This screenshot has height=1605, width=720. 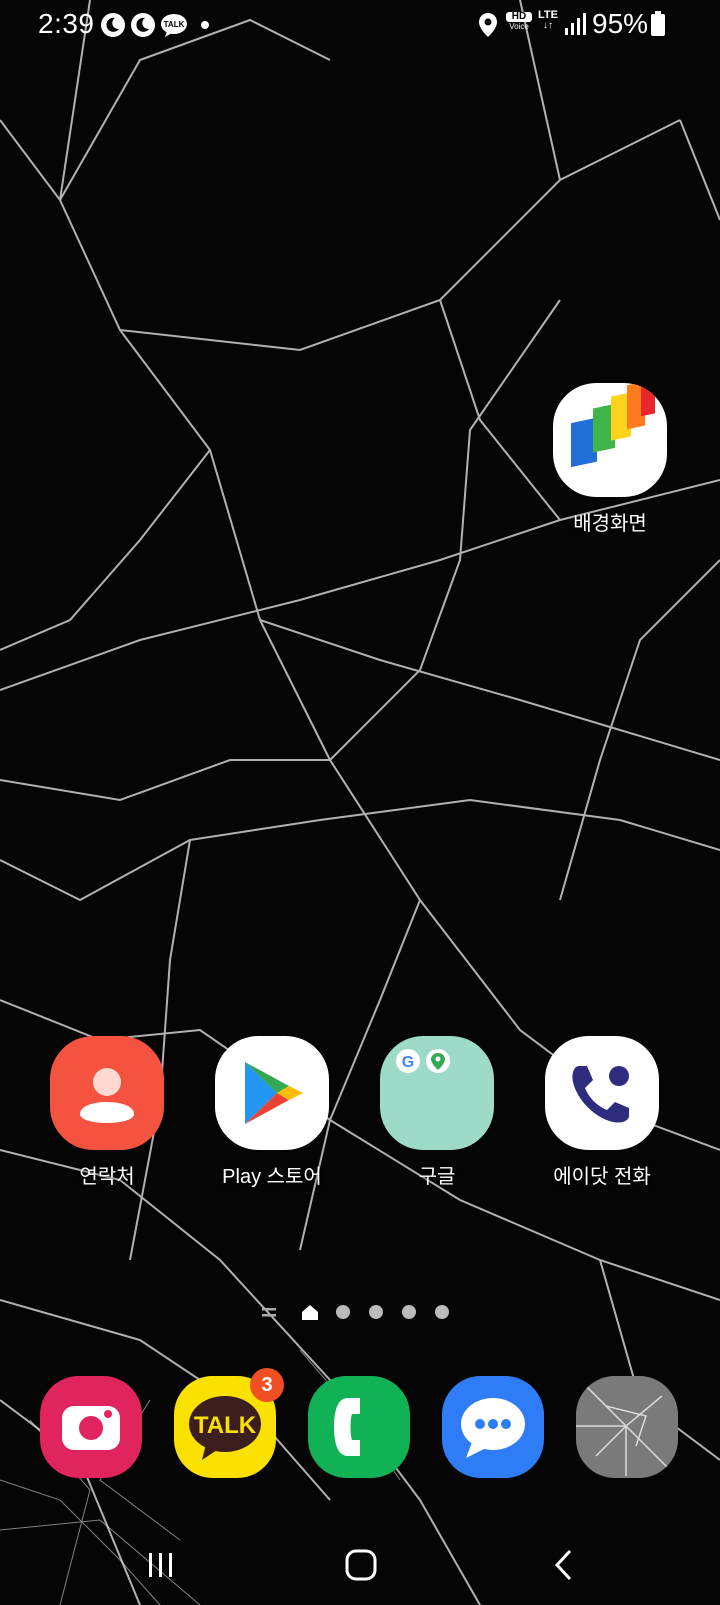 What do you see at coordinates (564, 1565) in the screenshot?
I see `back-icon` at bounding box center [564, 1565].